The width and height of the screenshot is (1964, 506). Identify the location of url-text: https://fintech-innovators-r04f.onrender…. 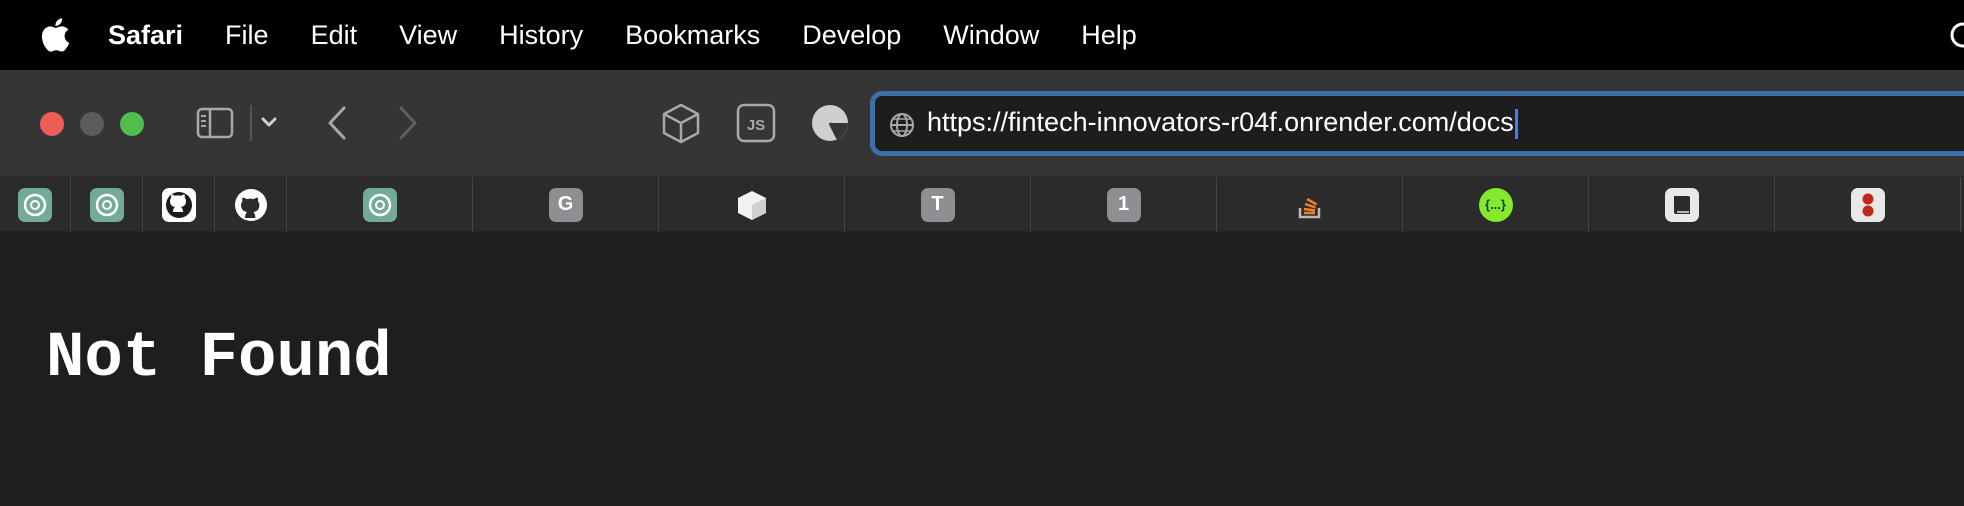
(1220, 122).